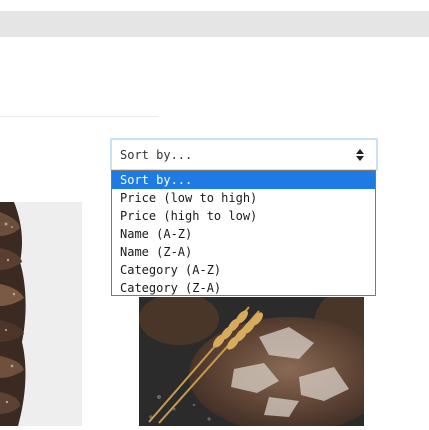  I want to click on top-bar, so click(214, 24).